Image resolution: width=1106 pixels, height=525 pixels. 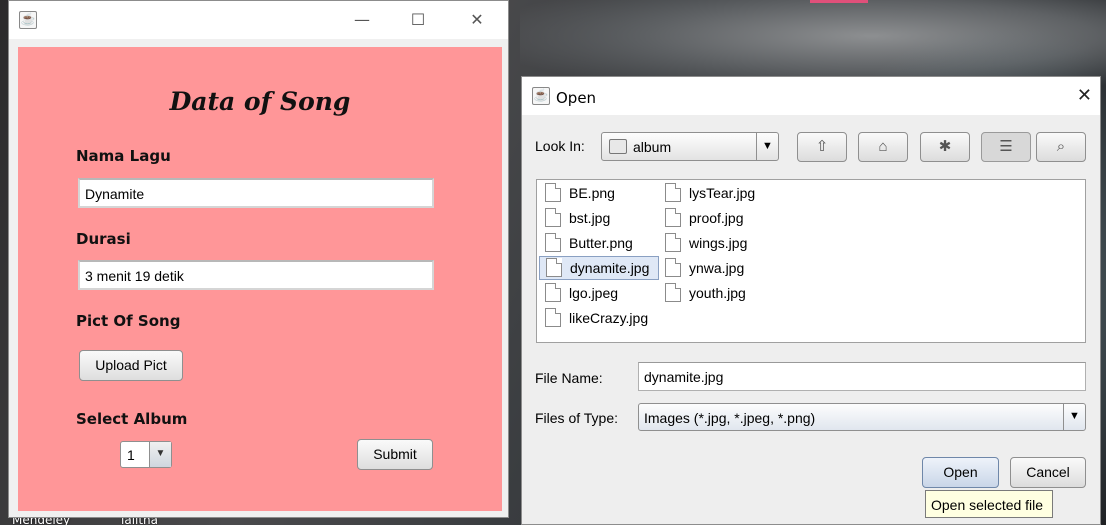 What do you see at coordinates (132, 419) in the screenshot?
I see `select-album-label: Select Album` at bounding box center [132, 419].